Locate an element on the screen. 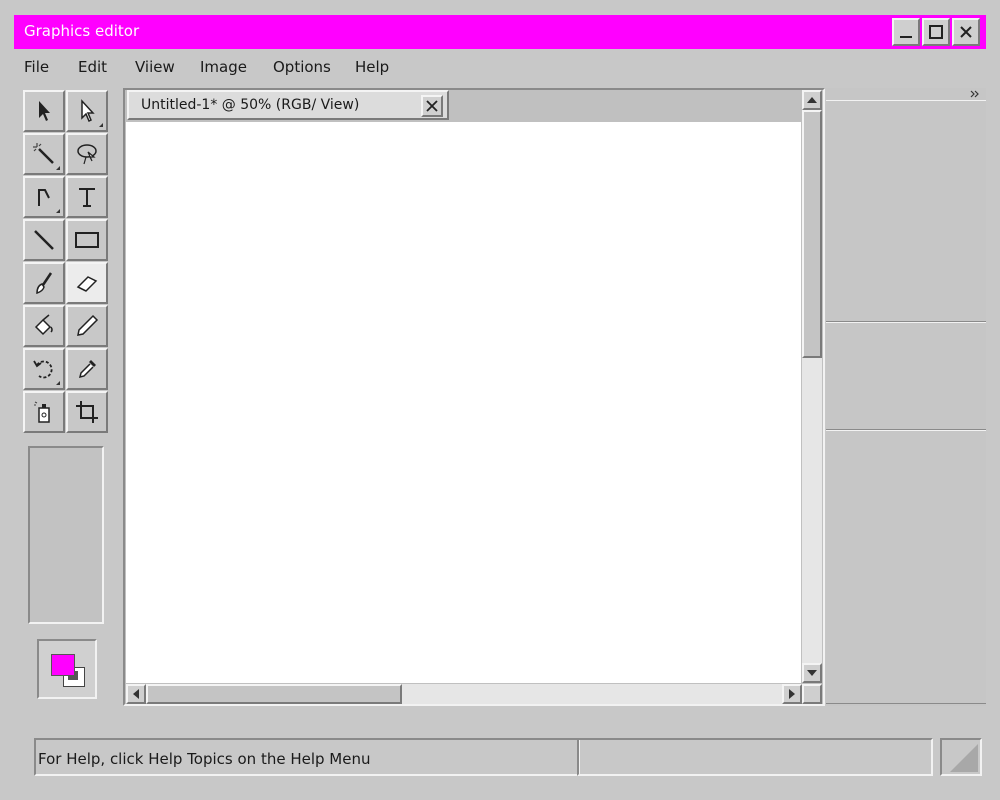 This screenshot has width=1000, height=800. tool-brush is located at coordinates (44, 283).